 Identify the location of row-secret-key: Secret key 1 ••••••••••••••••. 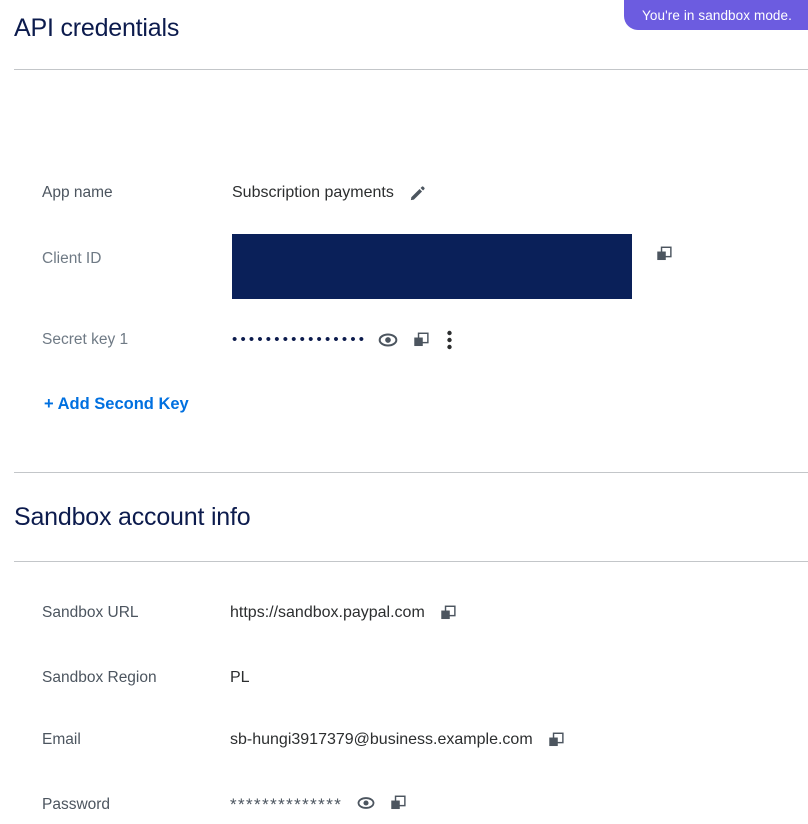
(425, 344).